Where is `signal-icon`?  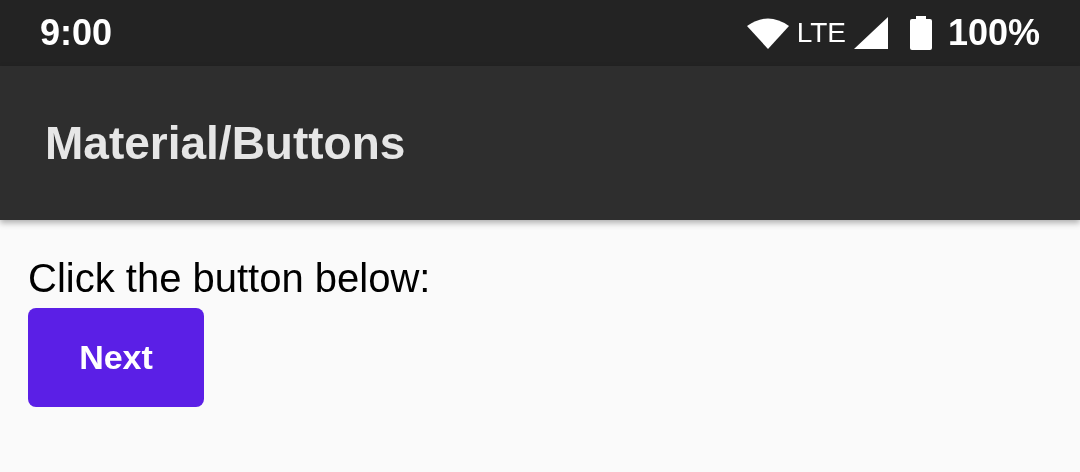
signal-icon is located at coordinates (870, 33).